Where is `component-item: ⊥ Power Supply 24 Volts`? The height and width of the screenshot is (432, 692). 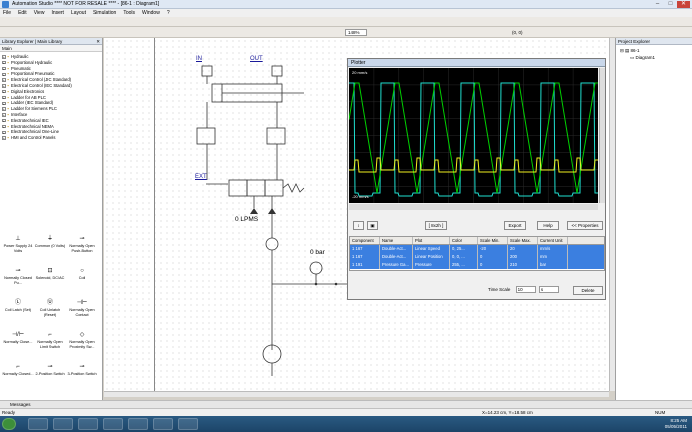 component-item: ⊥ Power Supply 24 Volts is located at coordinates (18, 247).